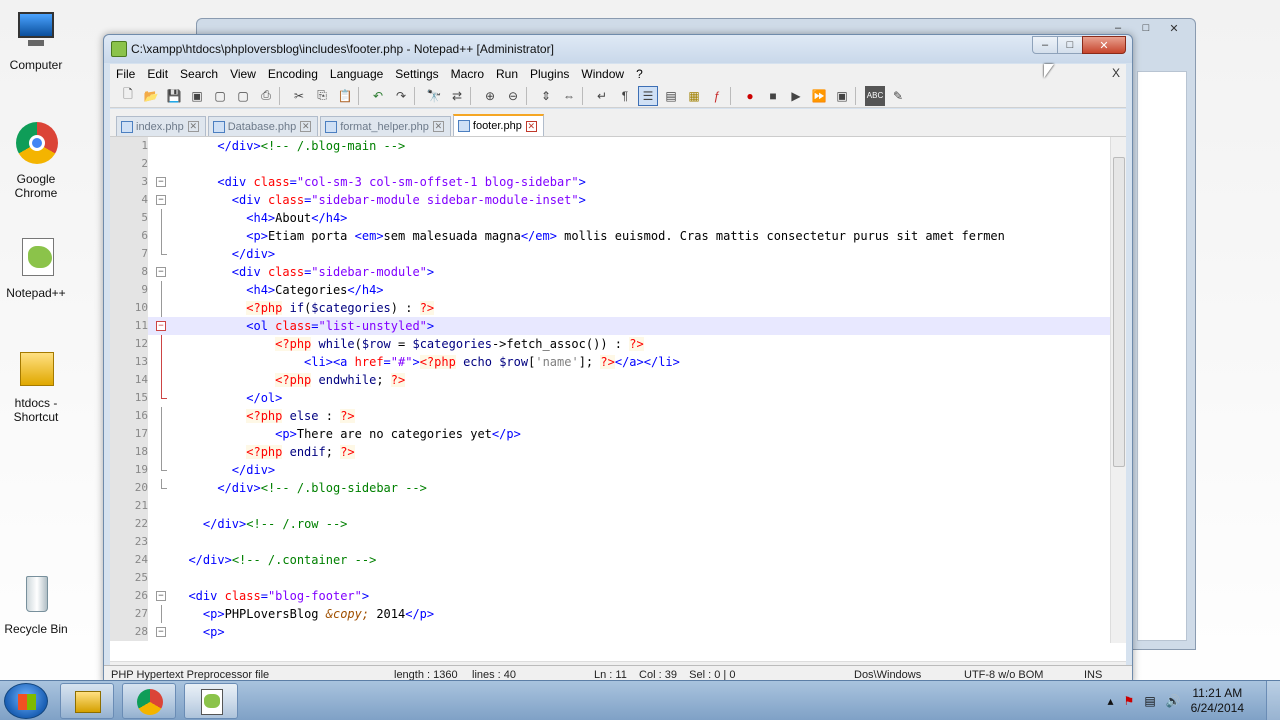 The image size is (1280, 720). What do you see at coordinates (819, 96) in the screenshot?
I see `run-macro-multiple-icon: ⏩` at bounding box center [819, 96].